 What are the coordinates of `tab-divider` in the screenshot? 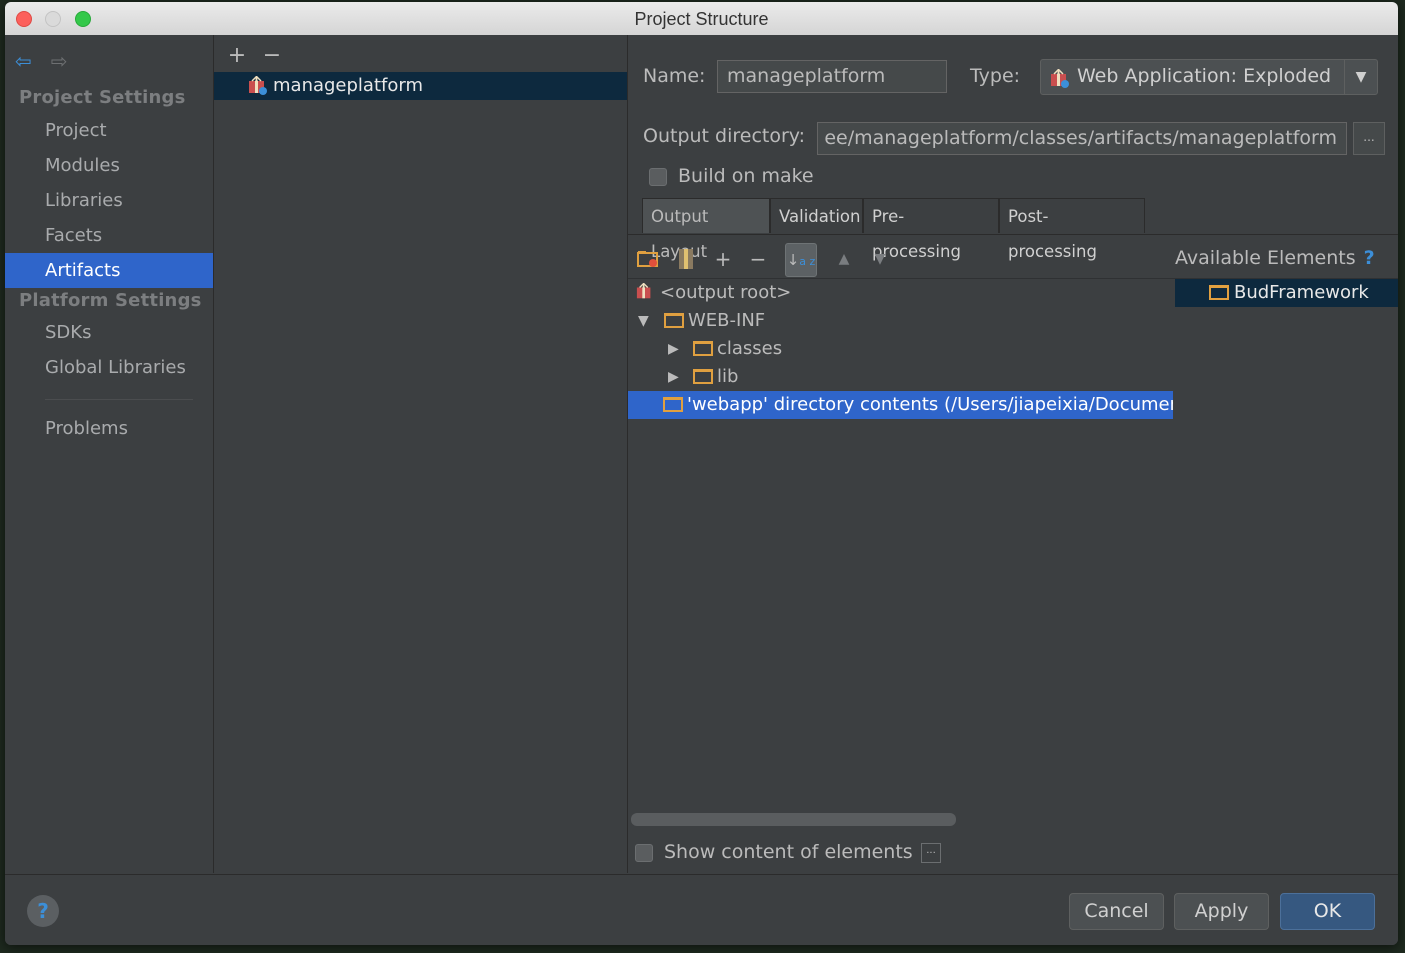 It's located at (1013, 234).